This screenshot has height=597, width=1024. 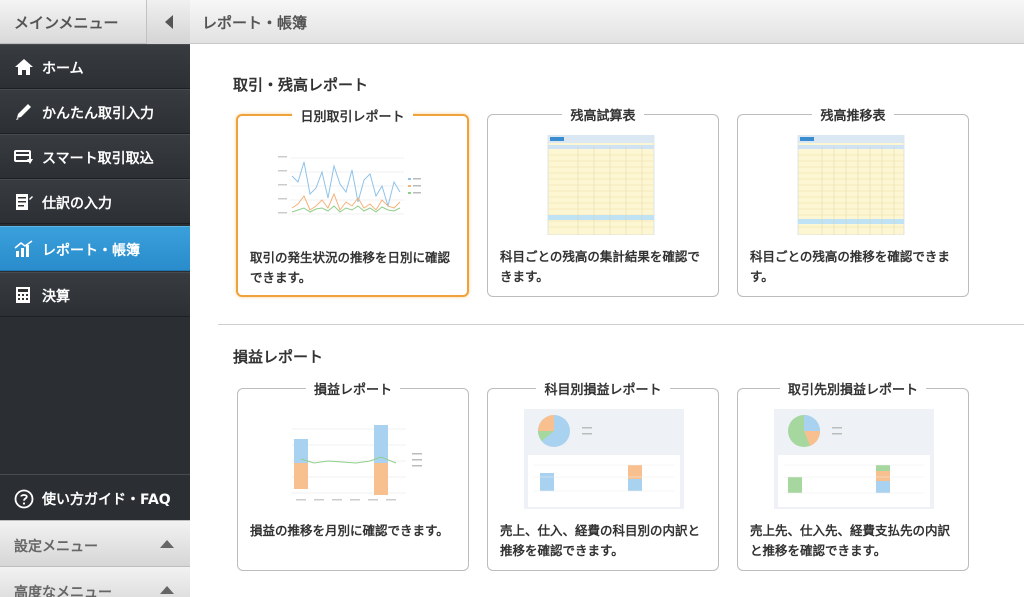 I want to click on sidebar-item-journal: 仕訳の入力, so click(x=95, y=201).